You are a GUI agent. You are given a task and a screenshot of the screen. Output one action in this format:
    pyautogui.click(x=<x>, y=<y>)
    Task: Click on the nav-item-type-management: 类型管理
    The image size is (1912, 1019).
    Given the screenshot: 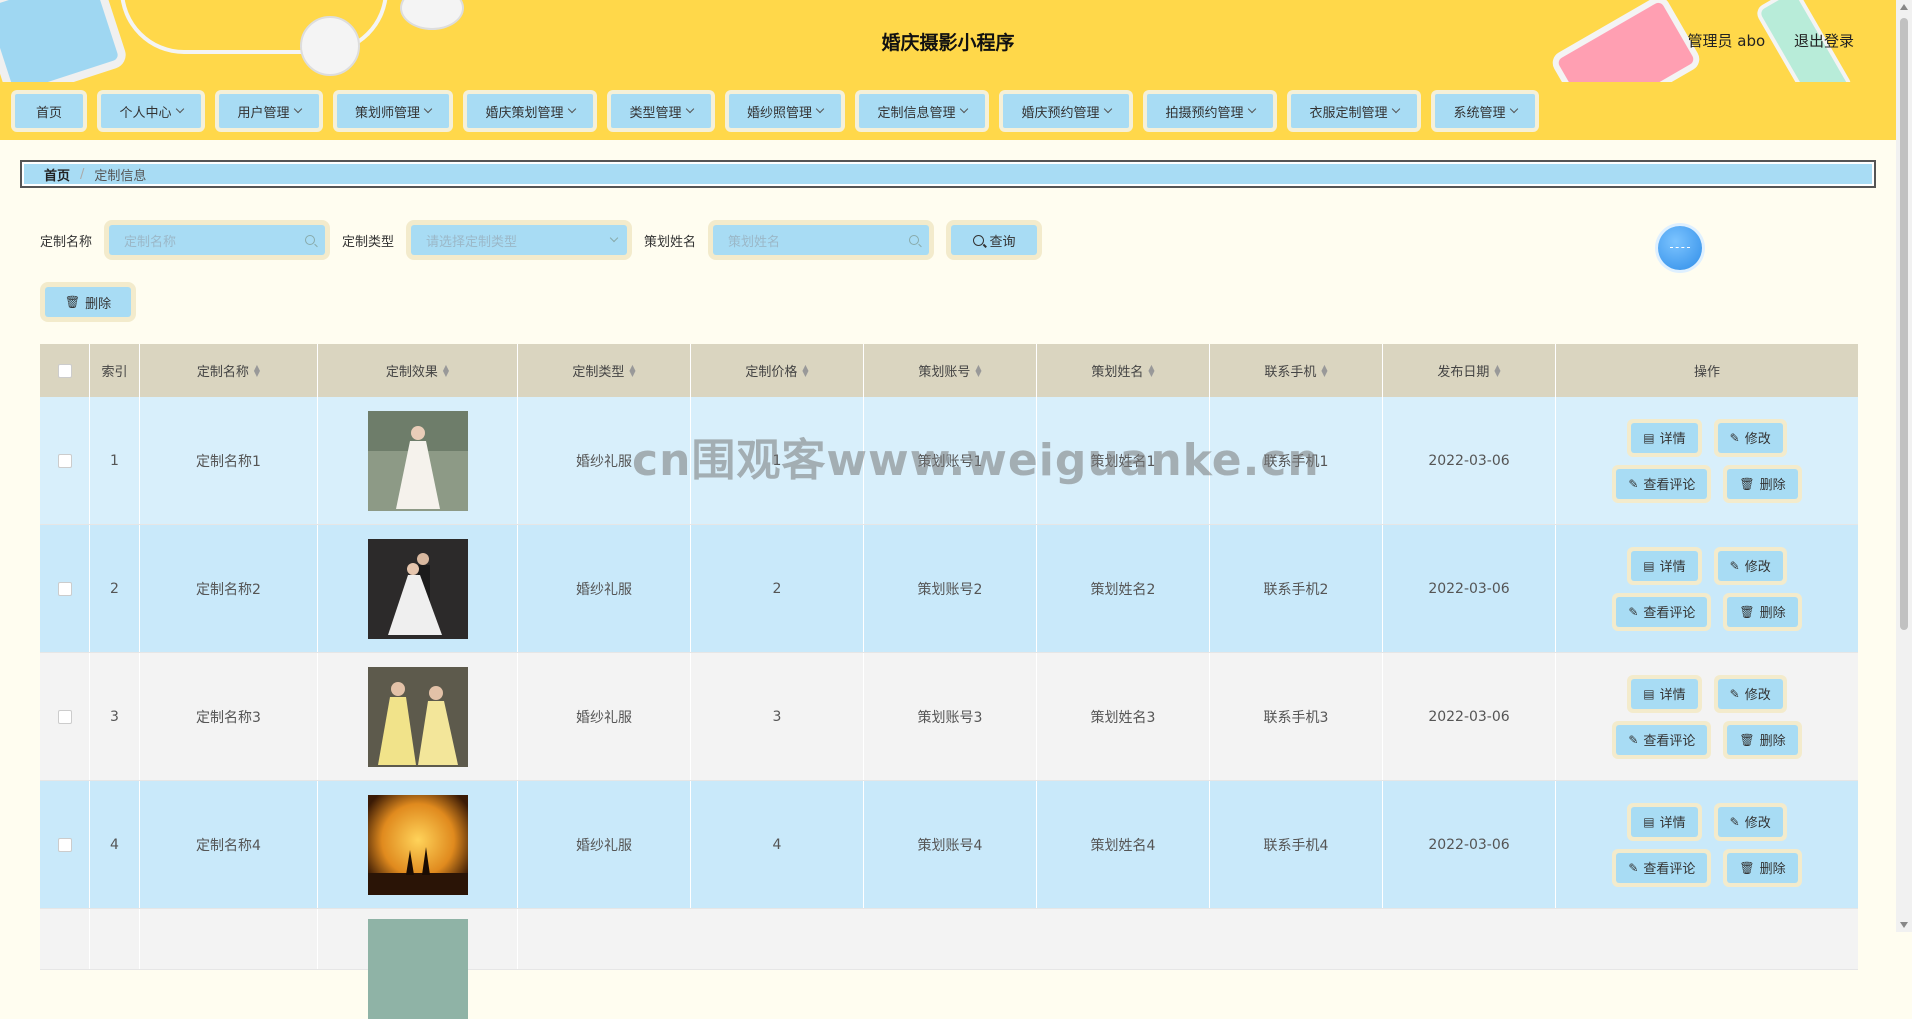 What is the action you would take?
    pyautogui.click(x=661, y=111)
    